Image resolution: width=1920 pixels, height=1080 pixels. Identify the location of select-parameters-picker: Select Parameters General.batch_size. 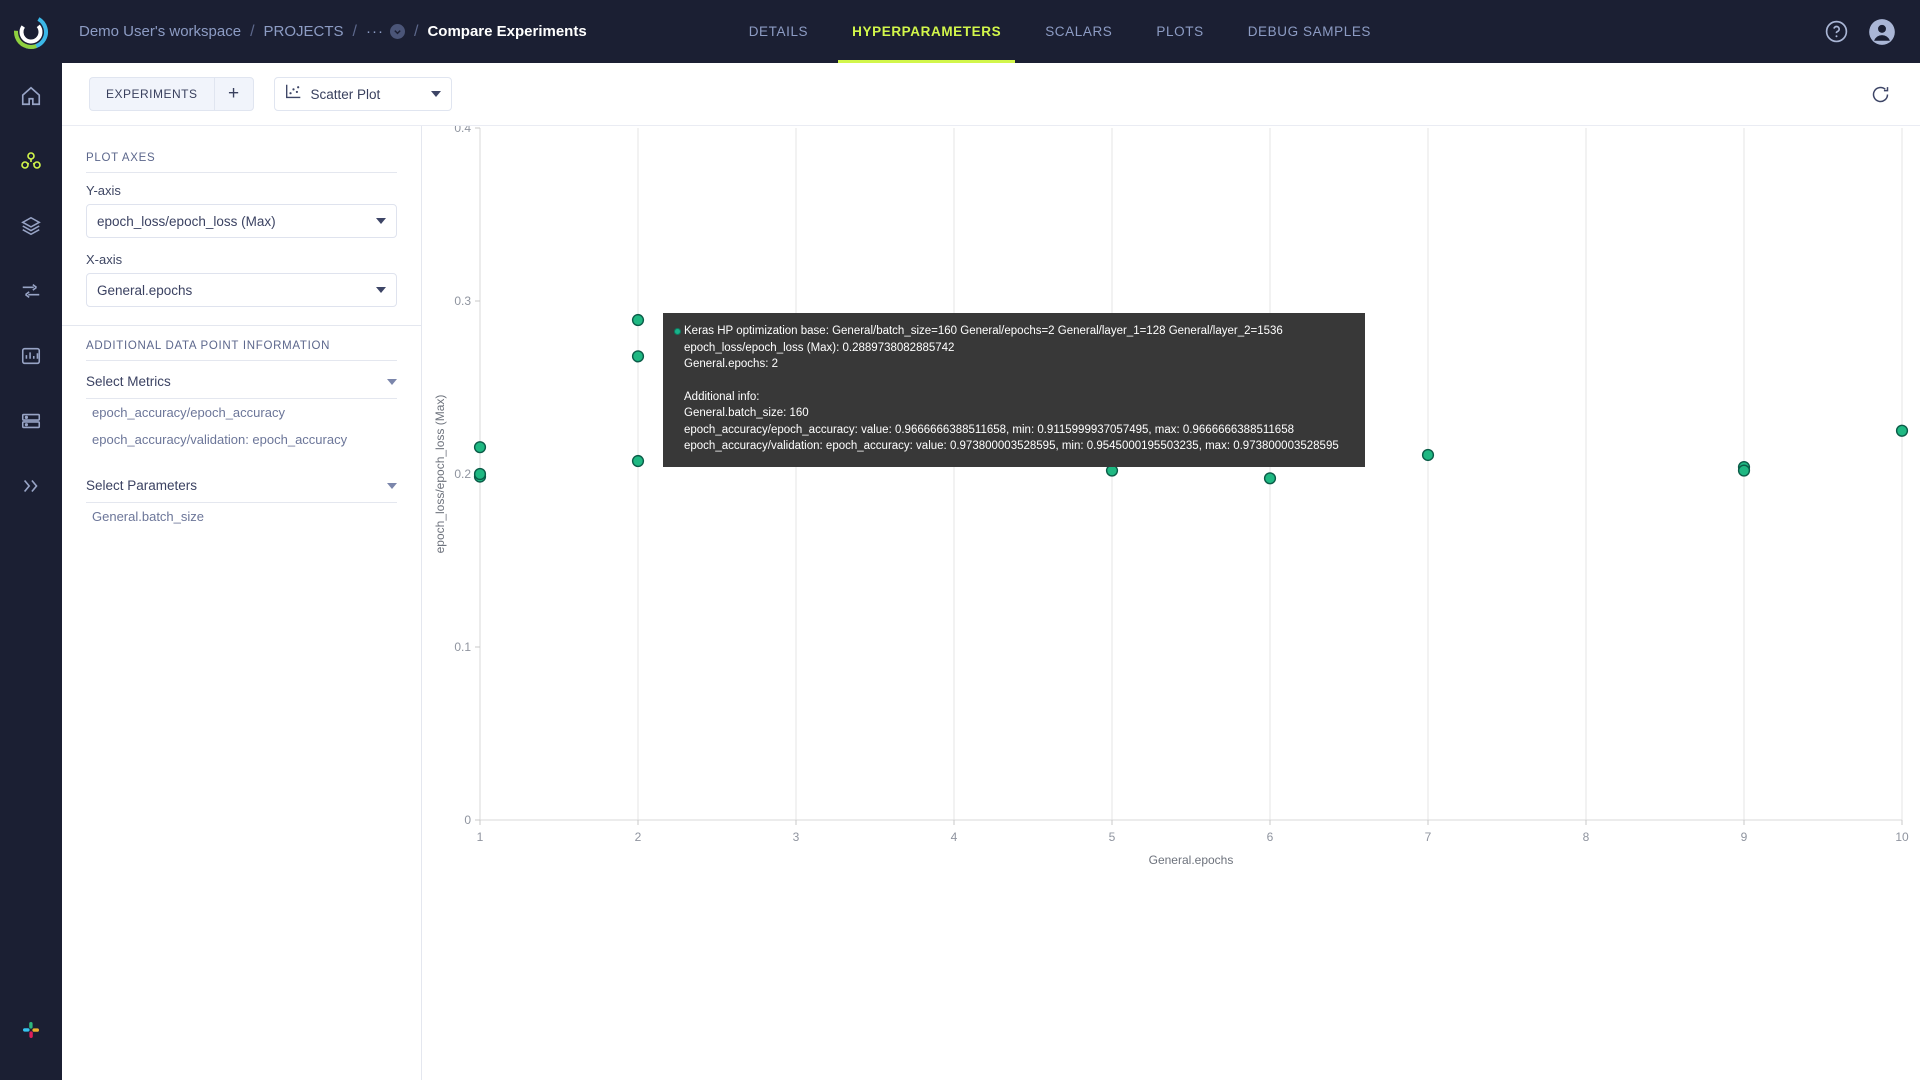
(241, 497).